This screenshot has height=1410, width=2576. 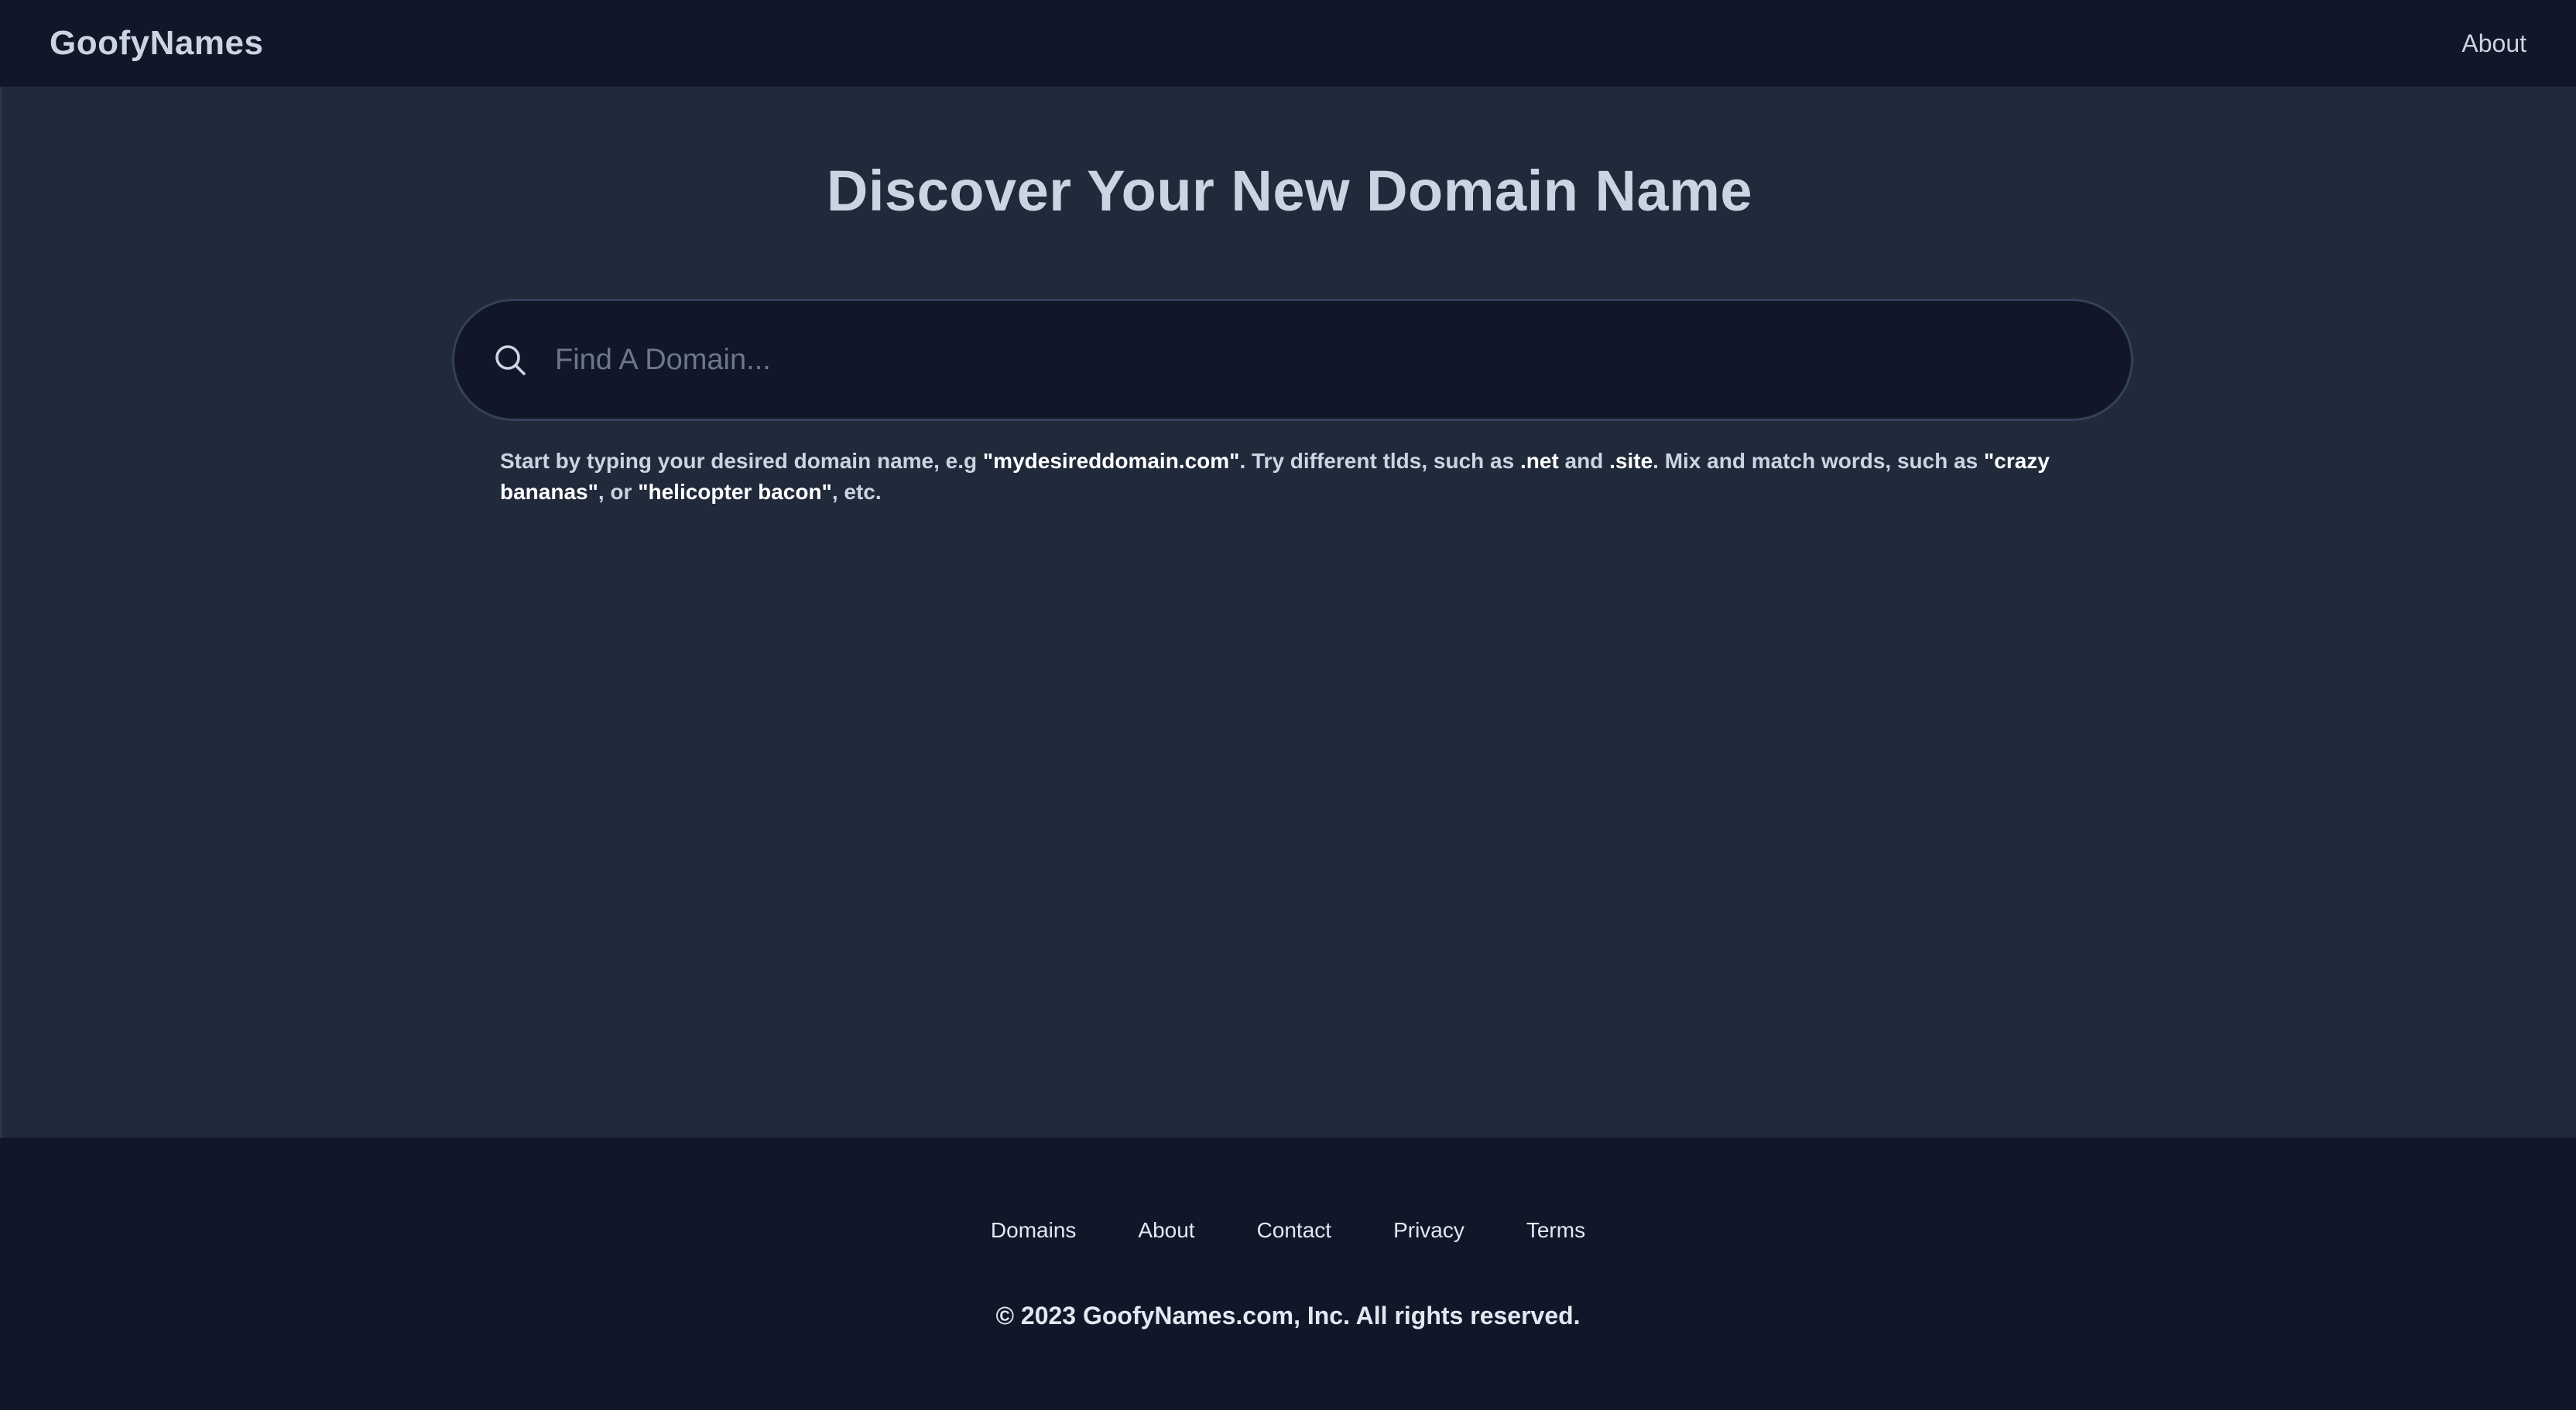 What do you see at coordinates (1295, 1230) in the screenshot?
I see `footer-link-contact: Contact` at bounding box center [1295, 1230].